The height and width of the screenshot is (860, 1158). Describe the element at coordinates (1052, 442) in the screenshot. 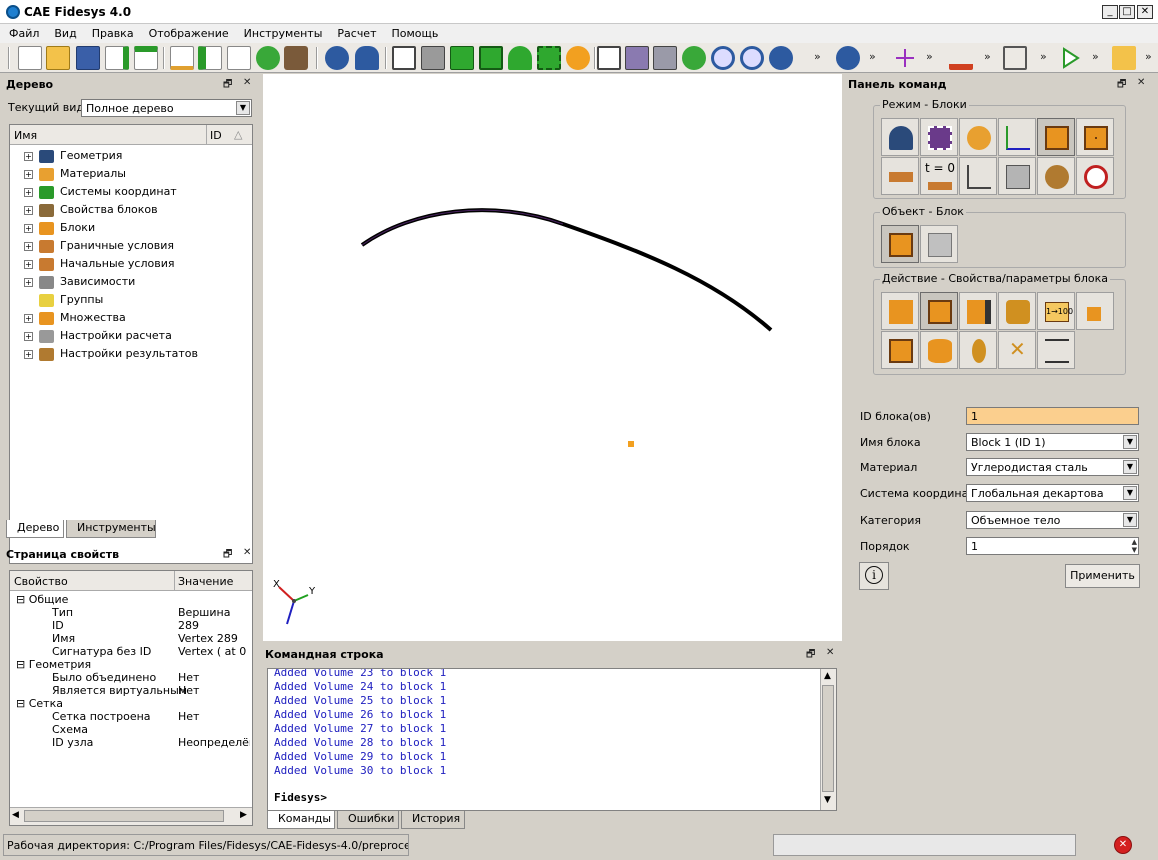

I see `block-name-select: Block 1 (ID 1) ▼` at that location.